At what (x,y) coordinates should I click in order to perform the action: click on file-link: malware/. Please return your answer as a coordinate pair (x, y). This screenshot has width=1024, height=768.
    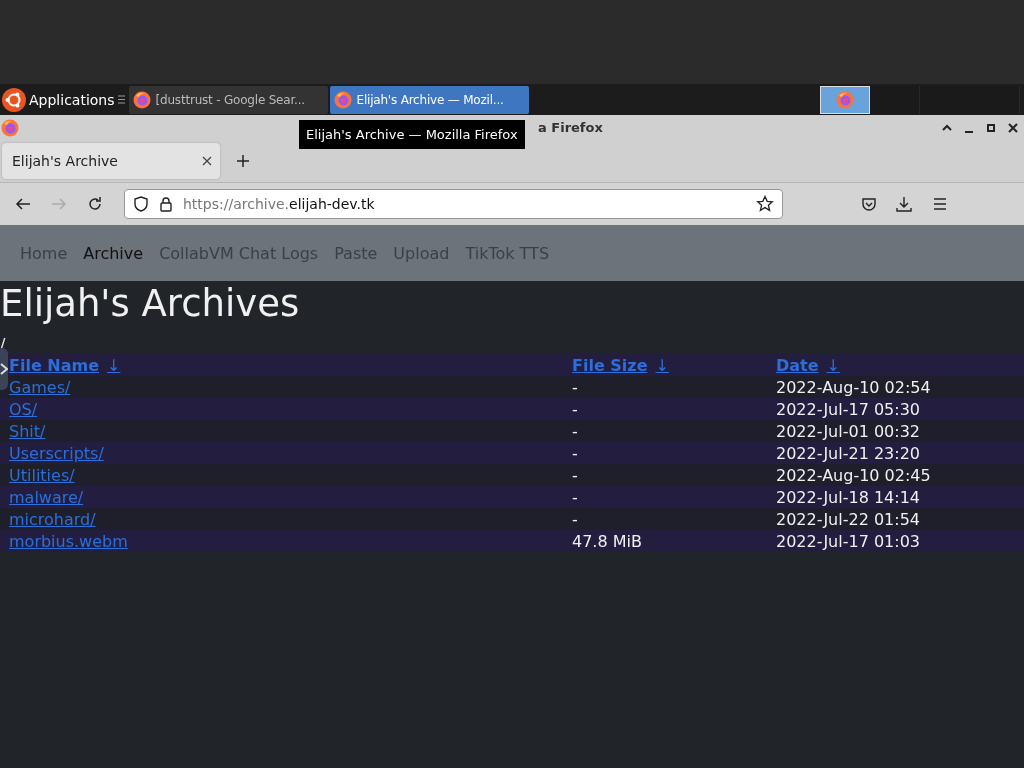
    Looking at the image, I should click on (46, 497).